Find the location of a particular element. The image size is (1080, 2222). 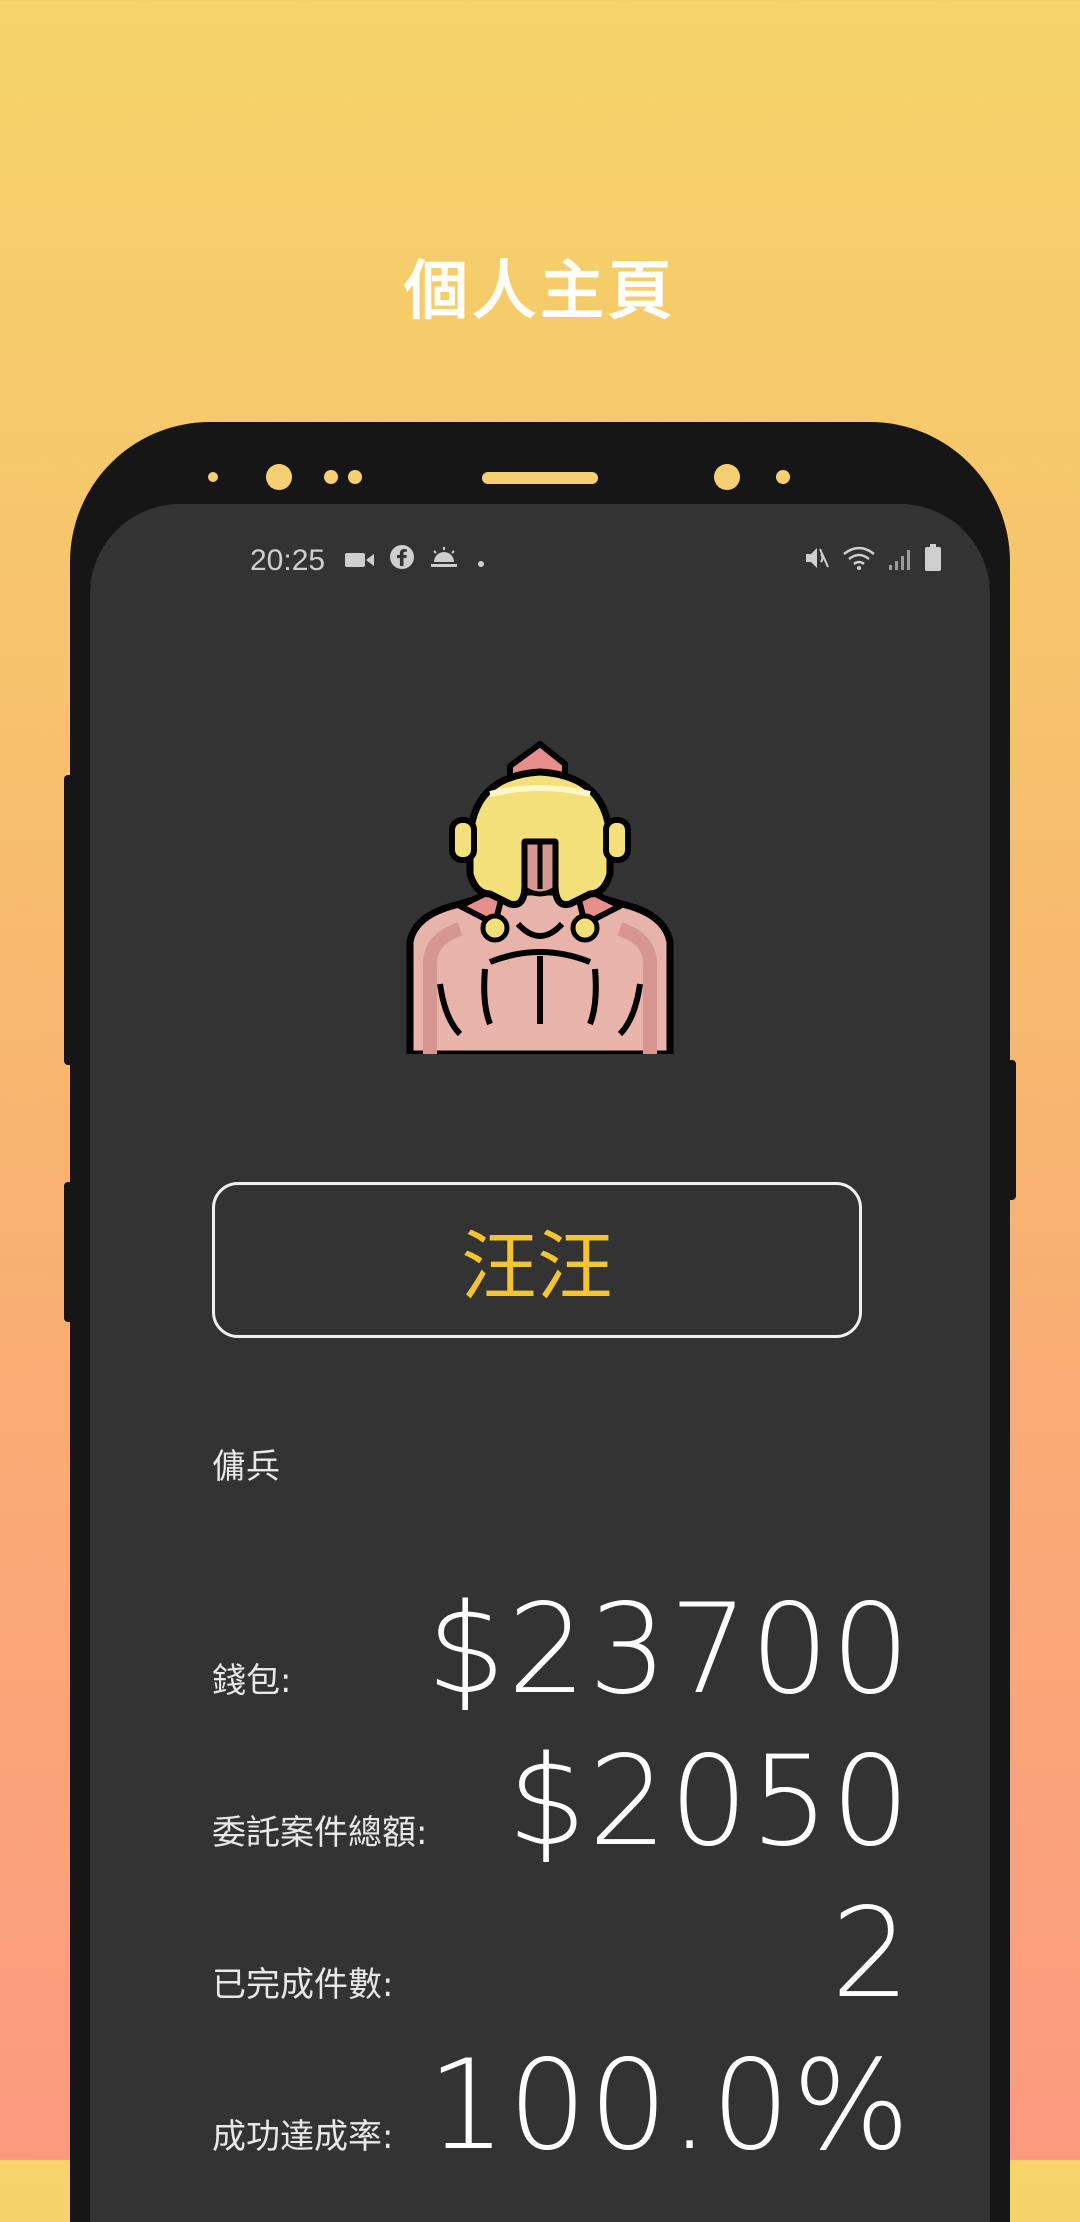

user-role: 傭兵 is located at coordinates (246, 1467).